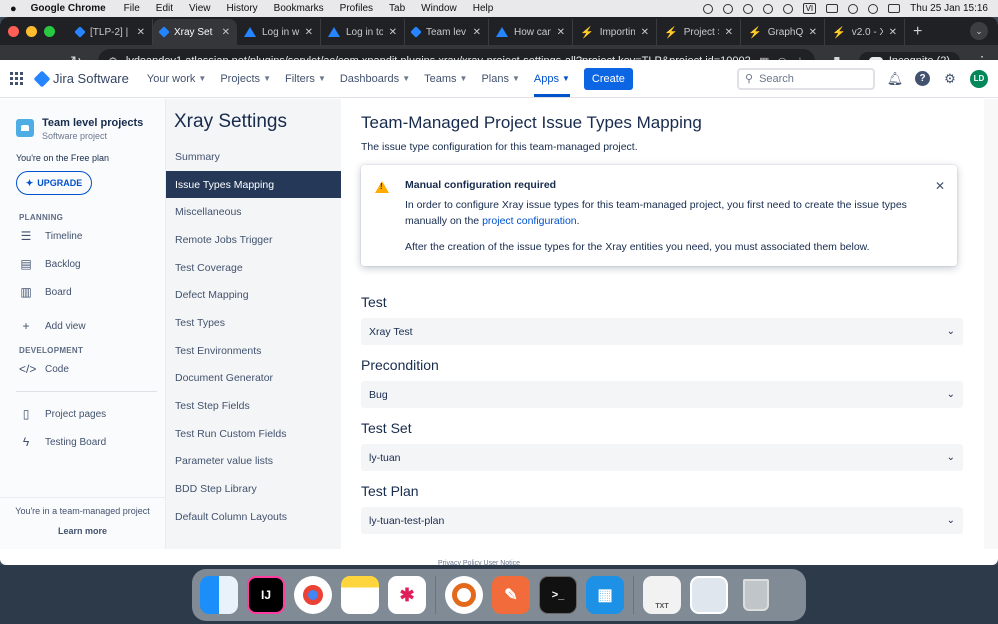 This screenshot has width=998, height=624. Describe the element at coordinates (756, 595) in the screenshot. I see `trash-icon` at that location.